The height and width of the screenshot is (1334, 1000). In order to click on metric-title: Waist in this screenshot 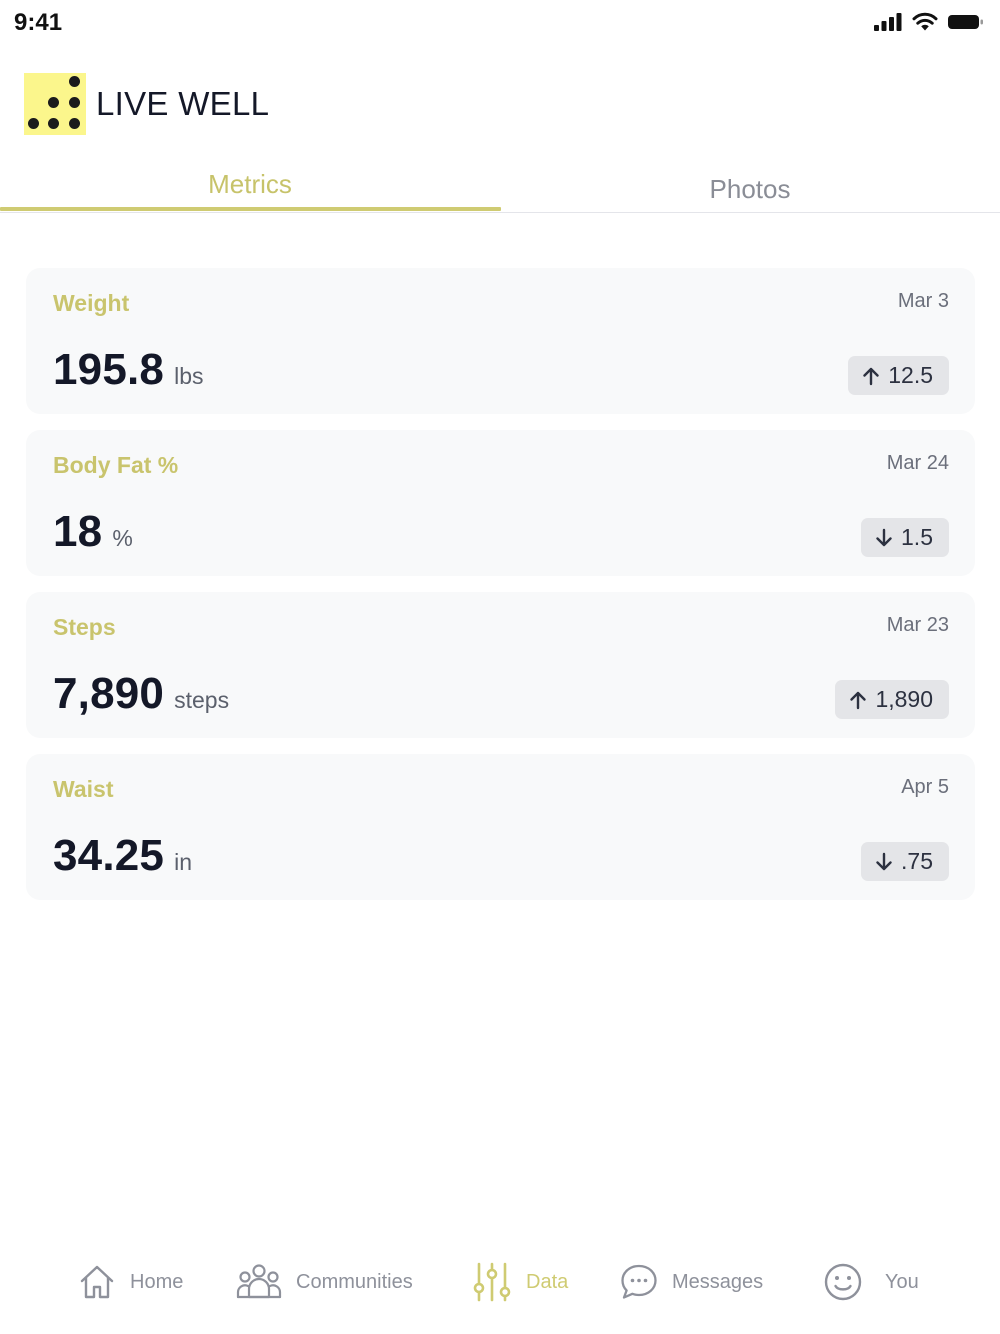, I will do `click(83, 789)`.